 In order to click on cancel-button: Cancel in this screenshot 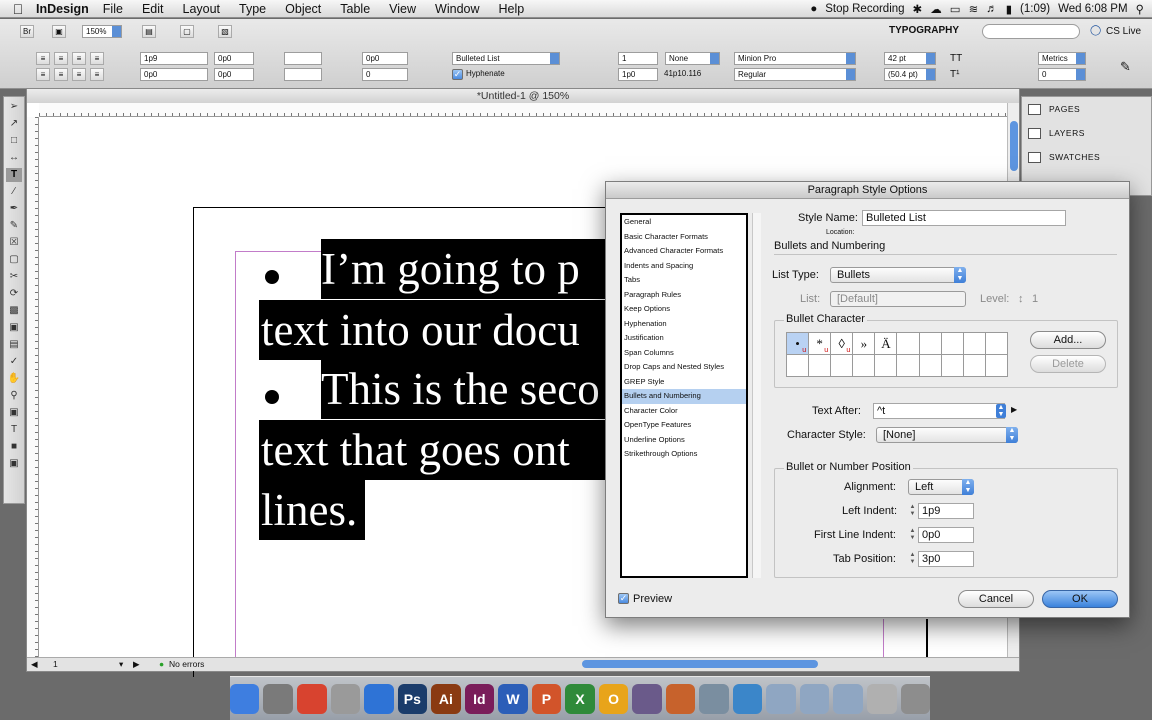, I will do `click(996, 599)`.